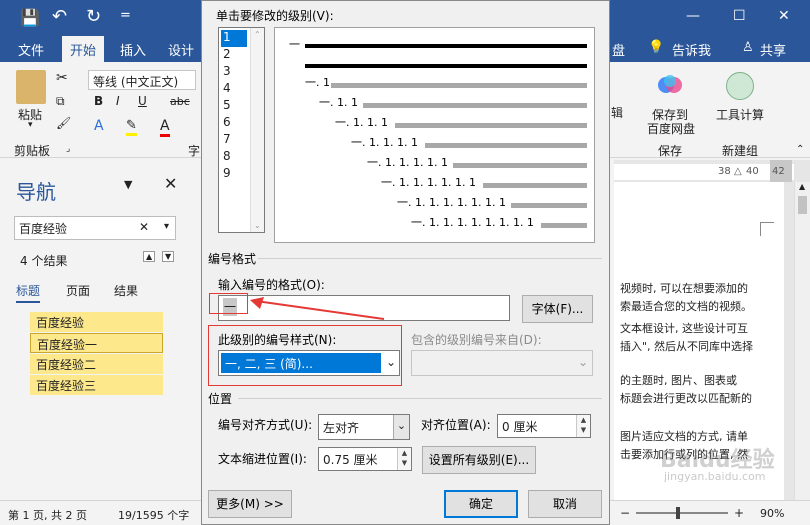  Describe the element at coordinates (544, 426) in the screenshot. I see `align-at-input: 0 厘米 ▲ ▼` at that location.